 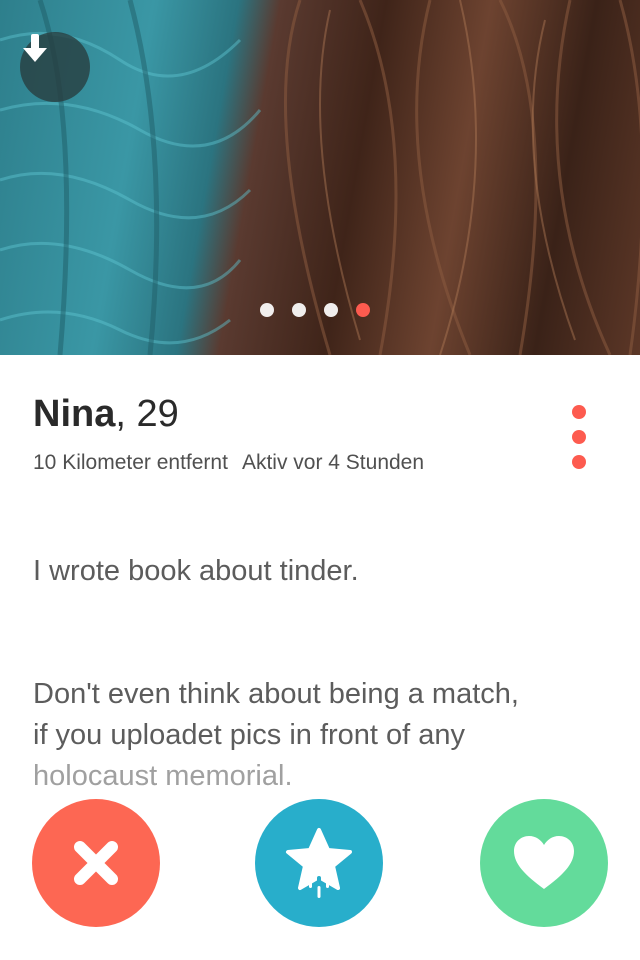 I want to click on arrow-down-icon, so click(x=35, y=48).